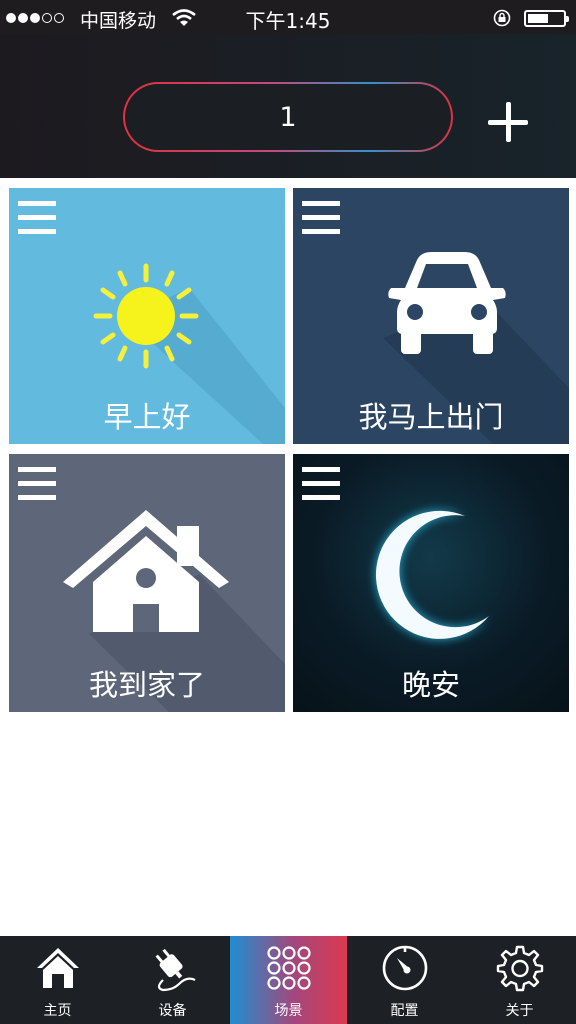 The height and width of the screenshot is (1024, 576). Describe the element at coordinates (288, 968) in the screenshot. I see `grid-dots-icon` at that location.